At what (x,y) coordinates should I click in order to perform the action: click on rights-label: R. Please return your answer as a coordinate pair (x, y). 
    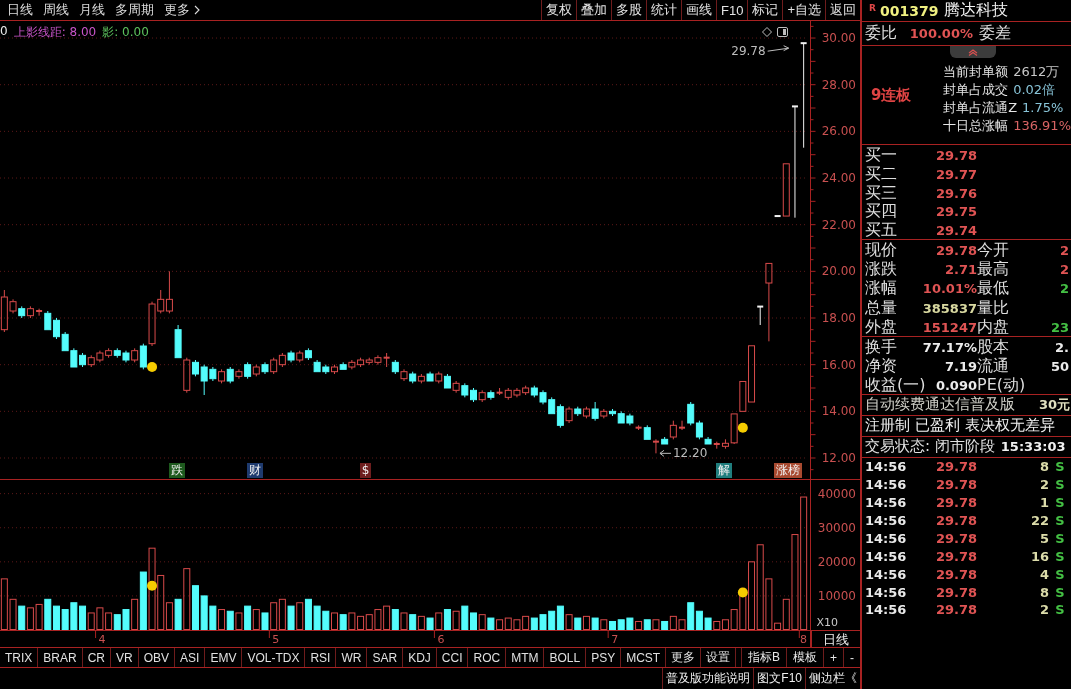
    Looking at the image, I should click on (872, 8).